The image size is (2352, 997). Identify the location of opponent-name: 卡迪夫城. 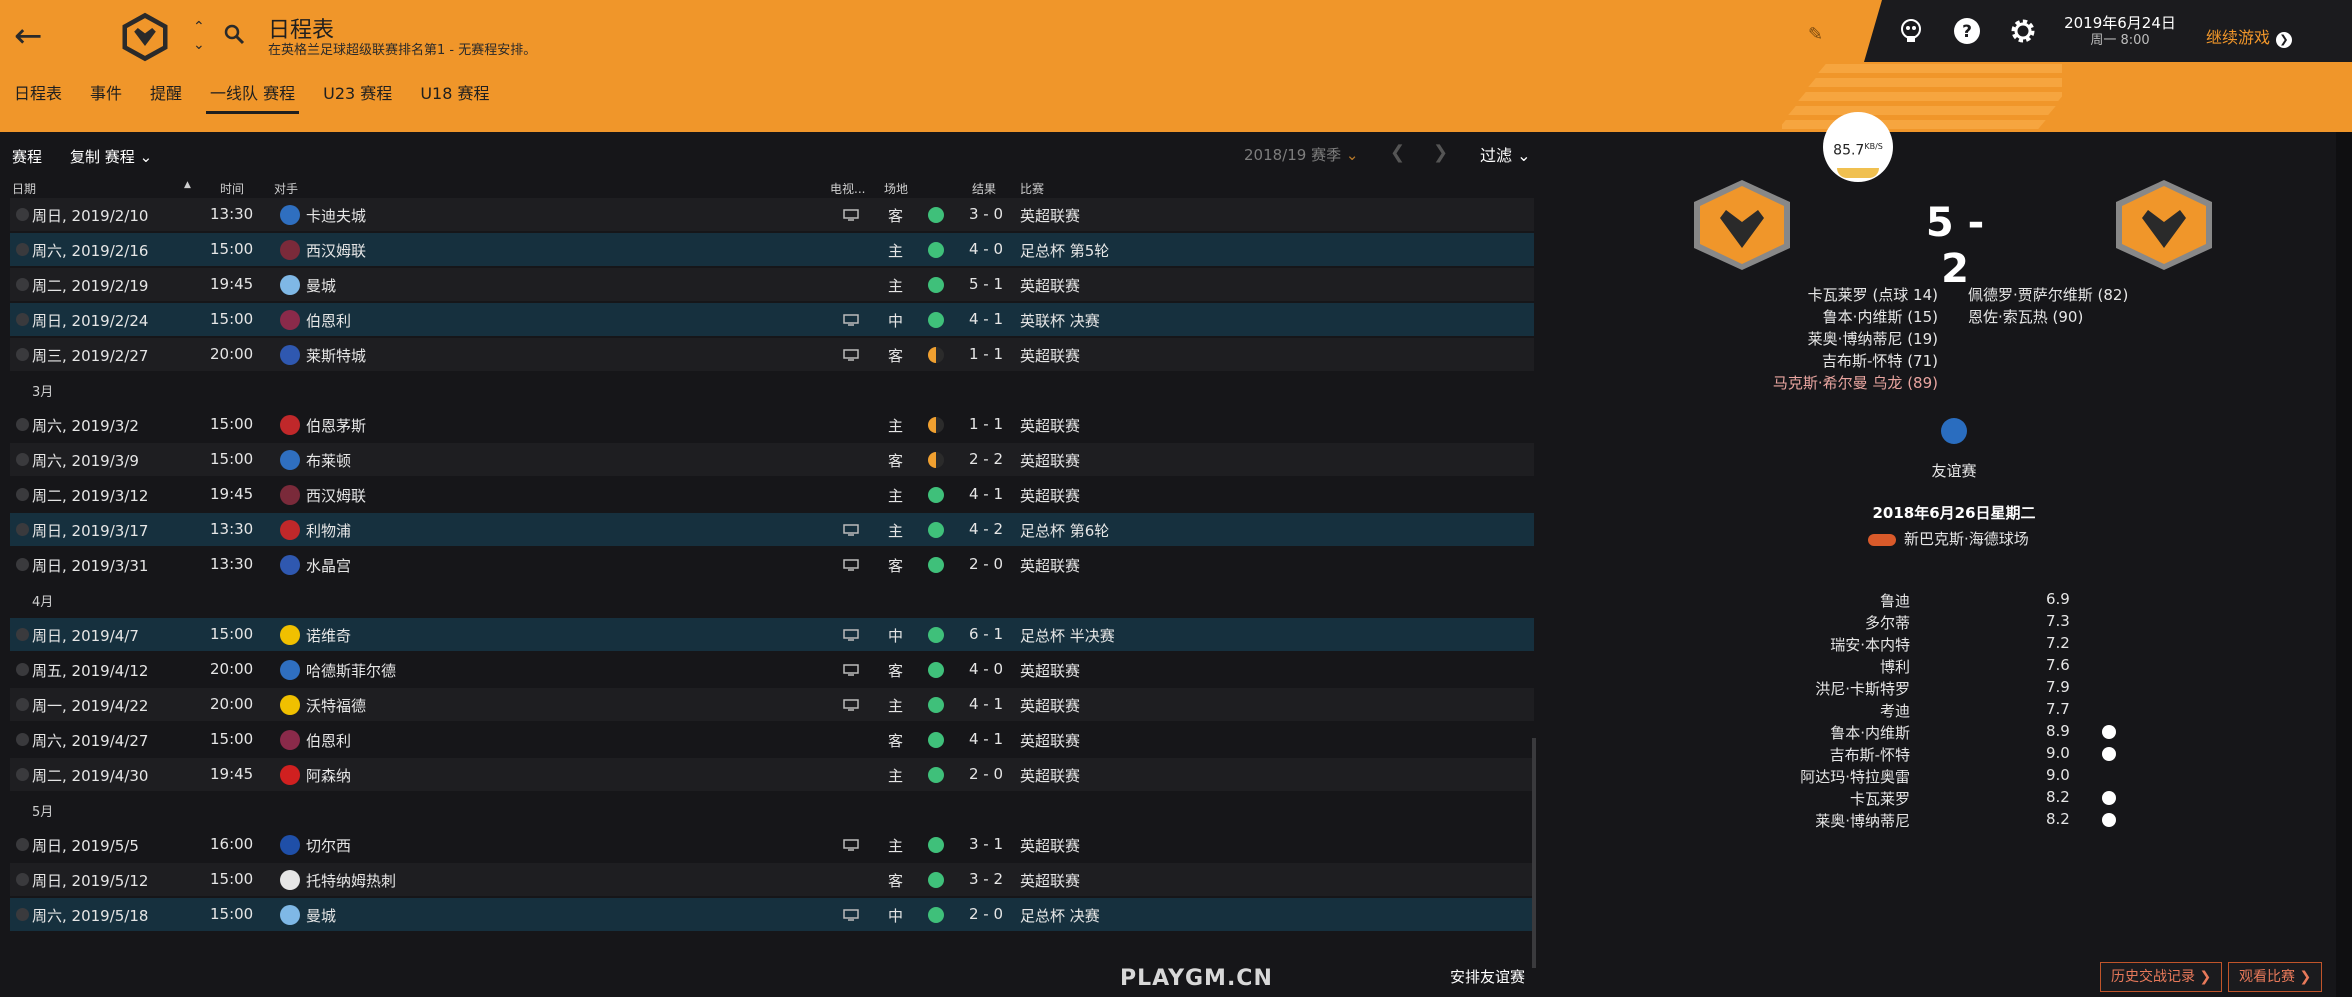
(336, 215).